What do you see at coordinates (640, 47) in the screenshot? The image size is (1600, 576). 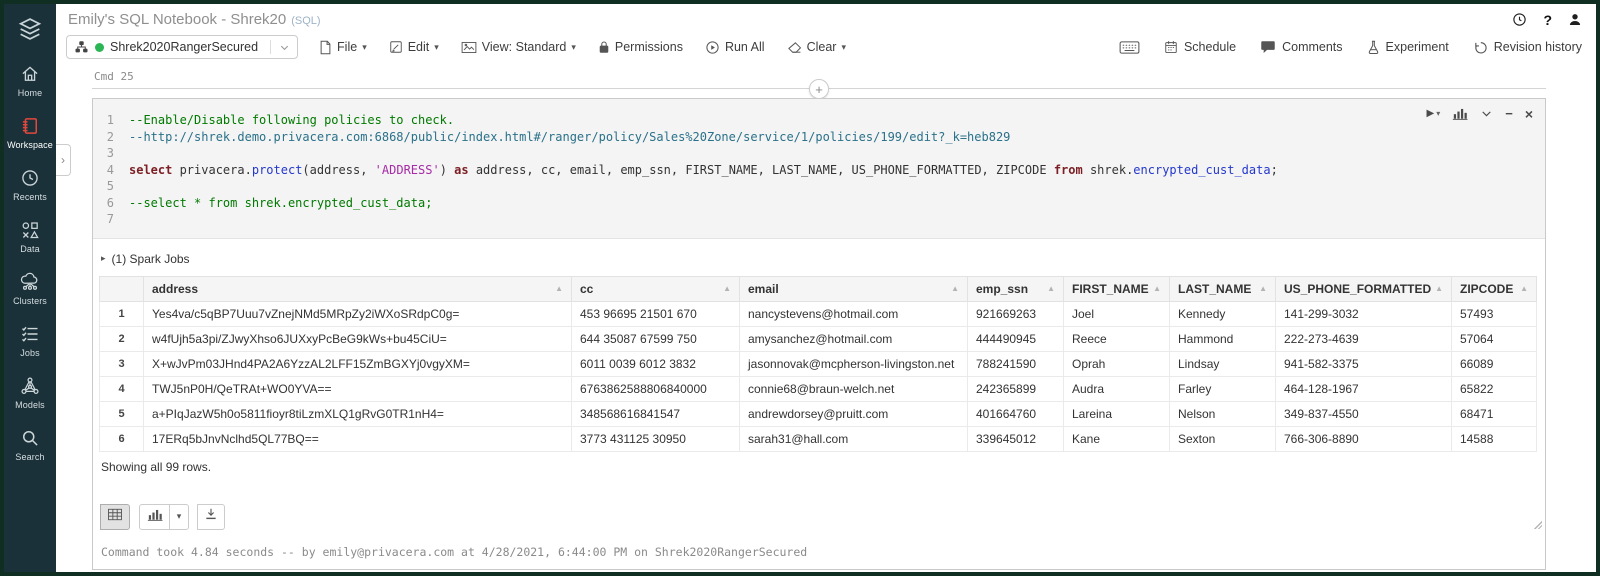 I see `menu-permissions: Permissions` at bounding box center [640, 47].